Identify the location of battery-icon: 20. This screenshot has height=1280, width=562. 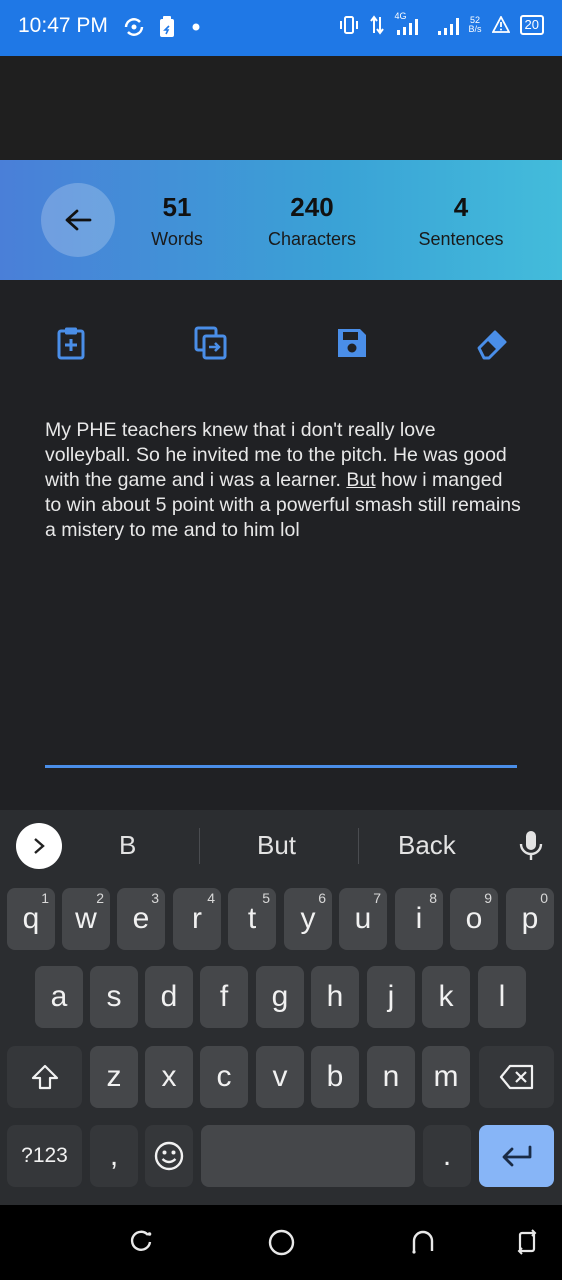
(531, 25).